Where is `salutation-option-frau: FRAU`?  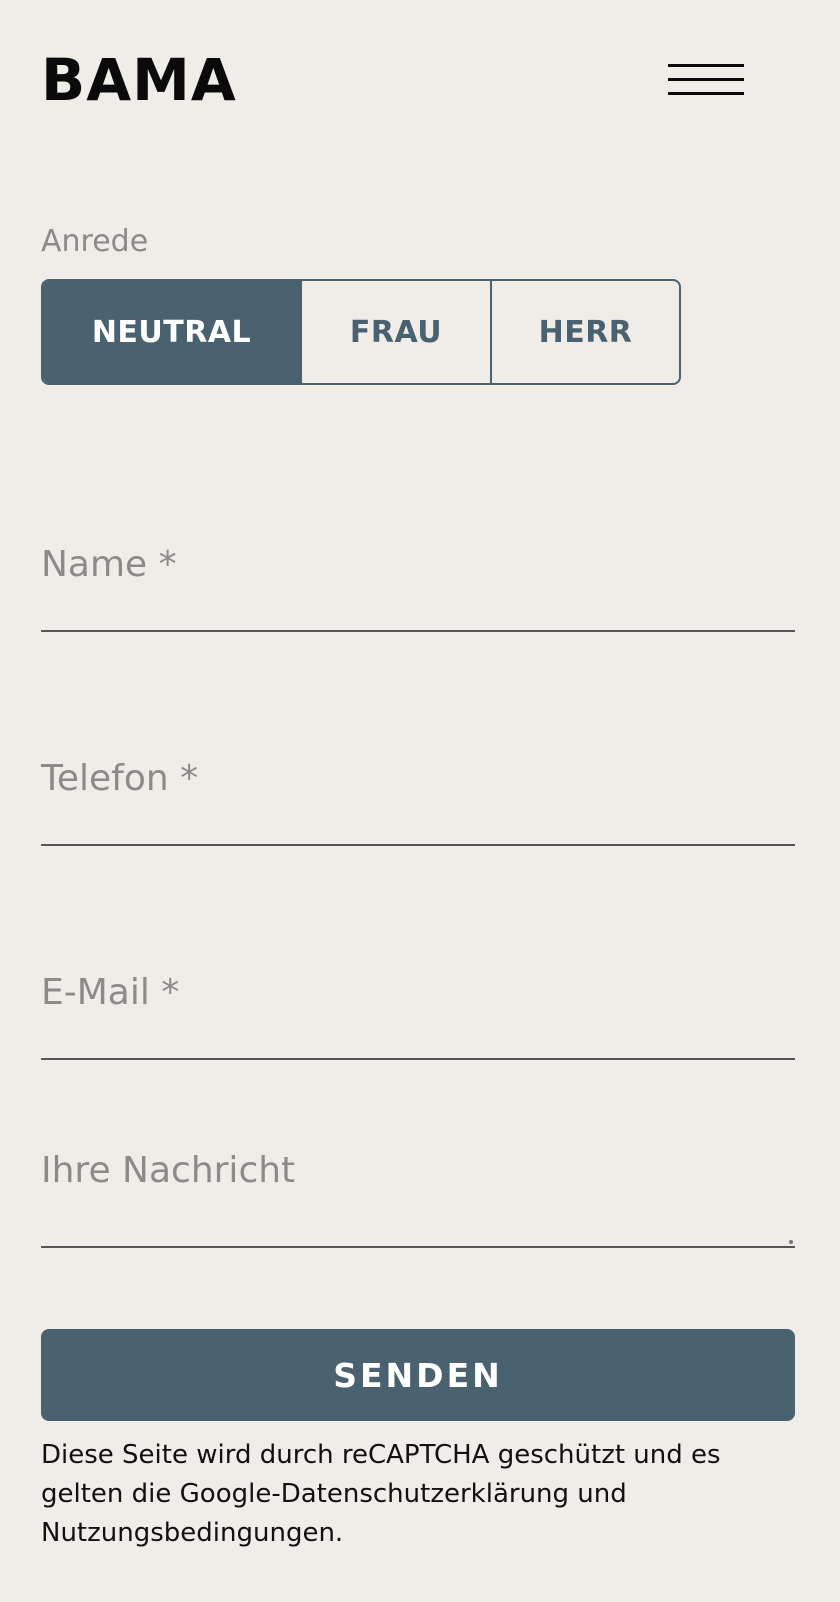 salutation-option-frau: FRAU is located at coordinates (395, 332).